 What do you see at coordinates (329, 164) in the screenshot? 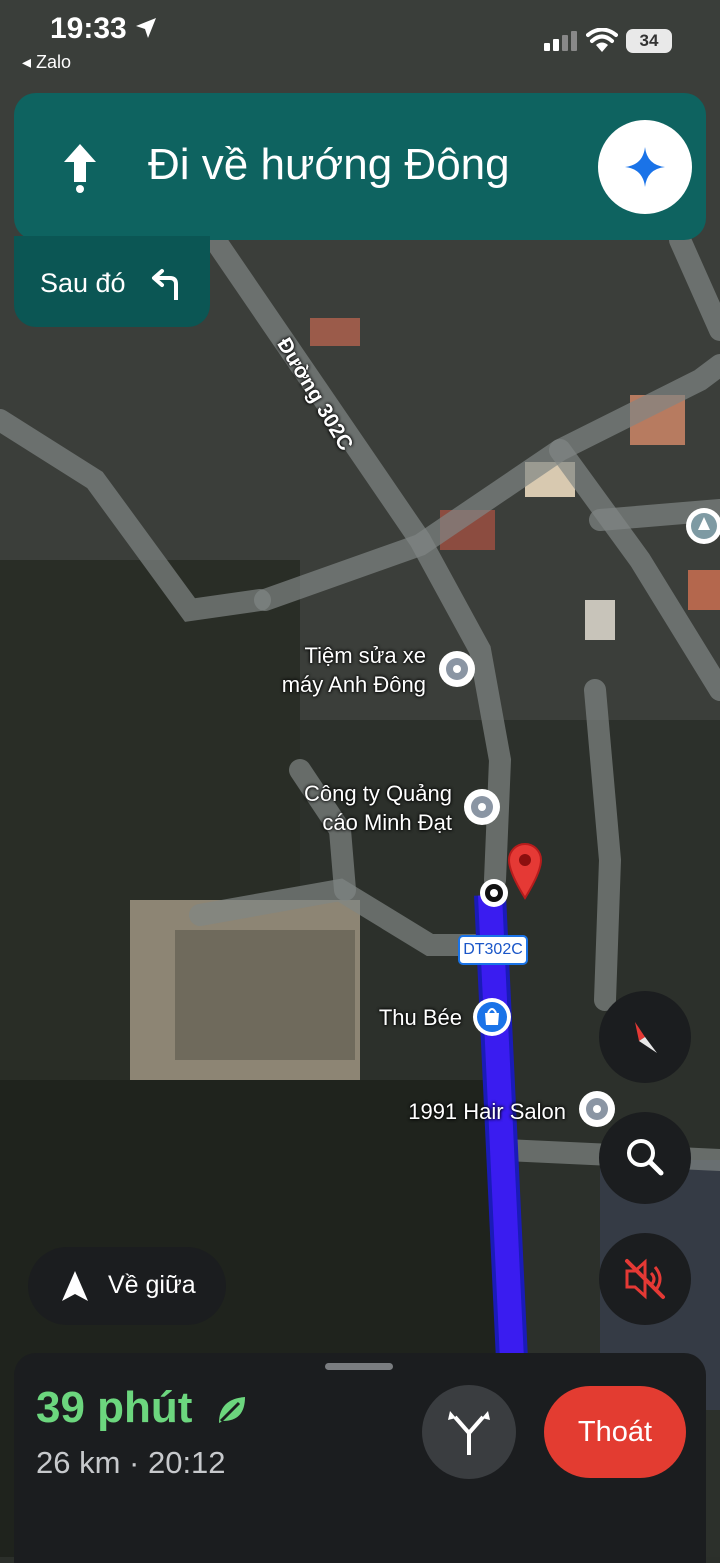
I see `nav-instruction-text: Đi về hướng Đông` at bounding box center [329, 164].